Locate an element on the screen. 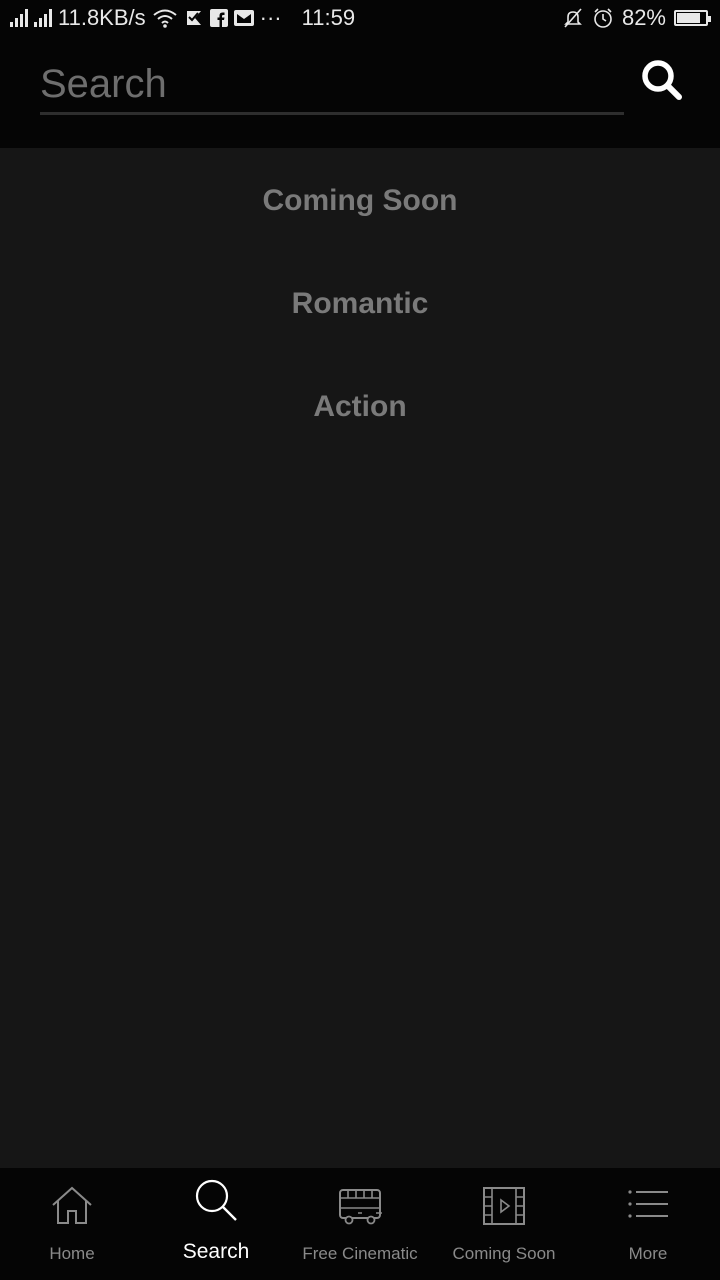 The image size is (720, 1280). bus-icon is located at coordinates (360, 1207).